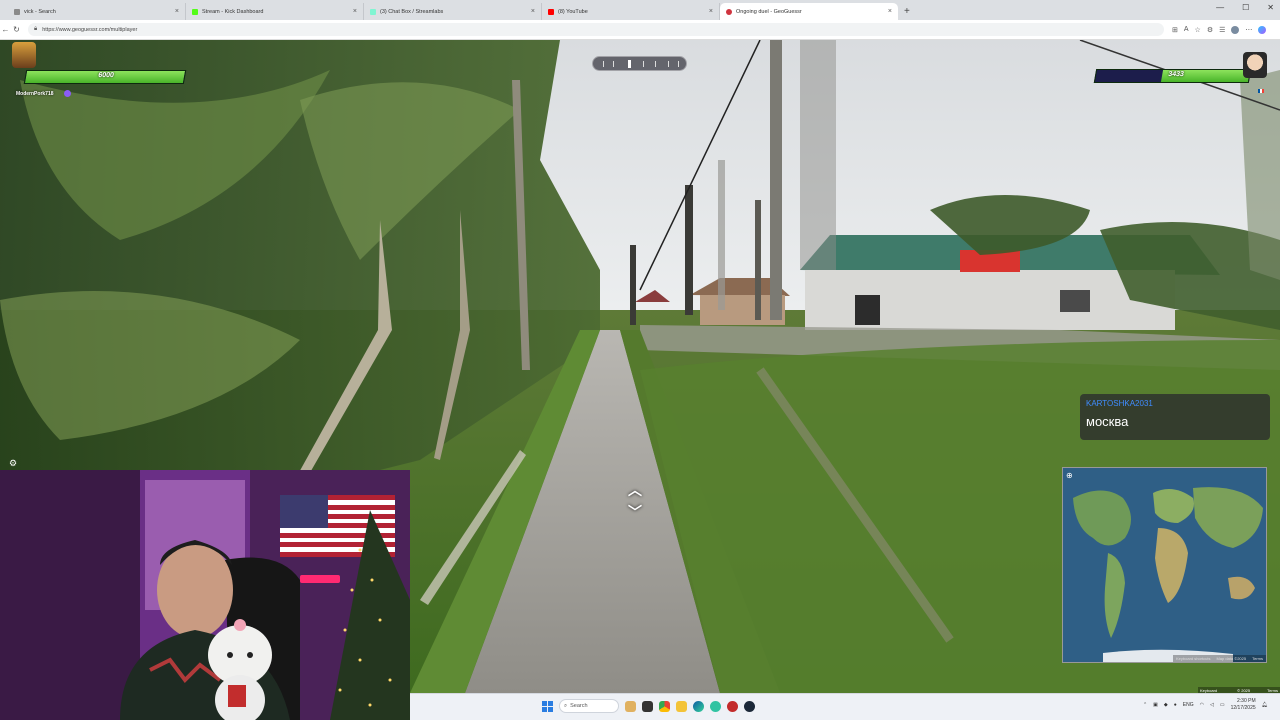 Image resolution: width=1280 pixels, height=720 pixels. I want to click on browser-tab: (3) Chat Box / Streamlabs ×, so click(453, 11).